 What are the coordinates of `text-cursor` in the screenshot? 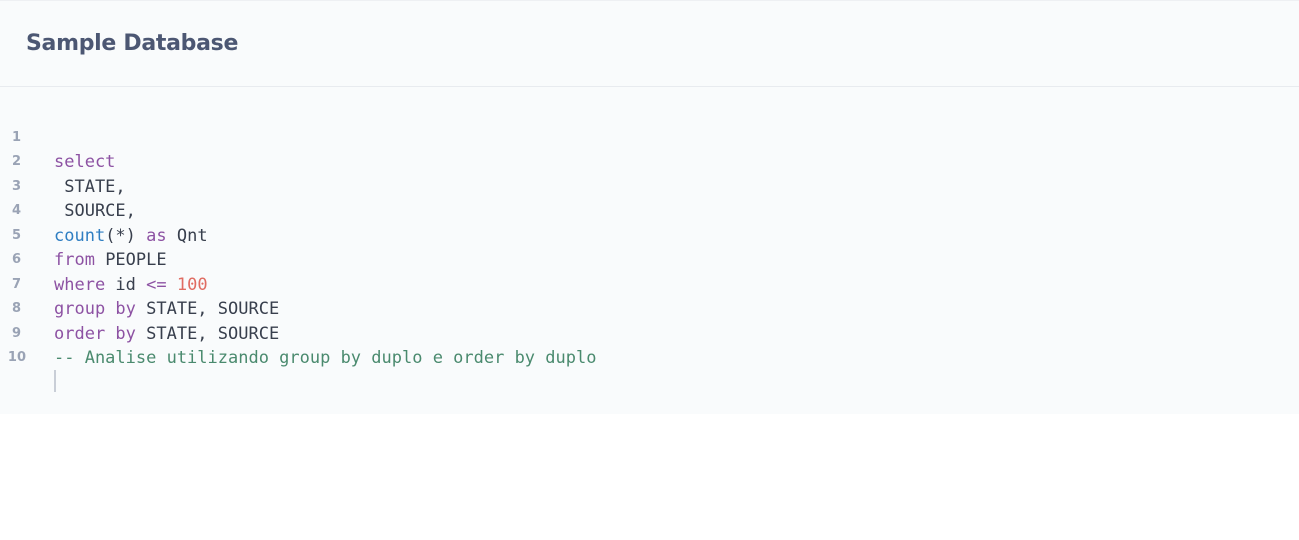 It's located at (55, 381).